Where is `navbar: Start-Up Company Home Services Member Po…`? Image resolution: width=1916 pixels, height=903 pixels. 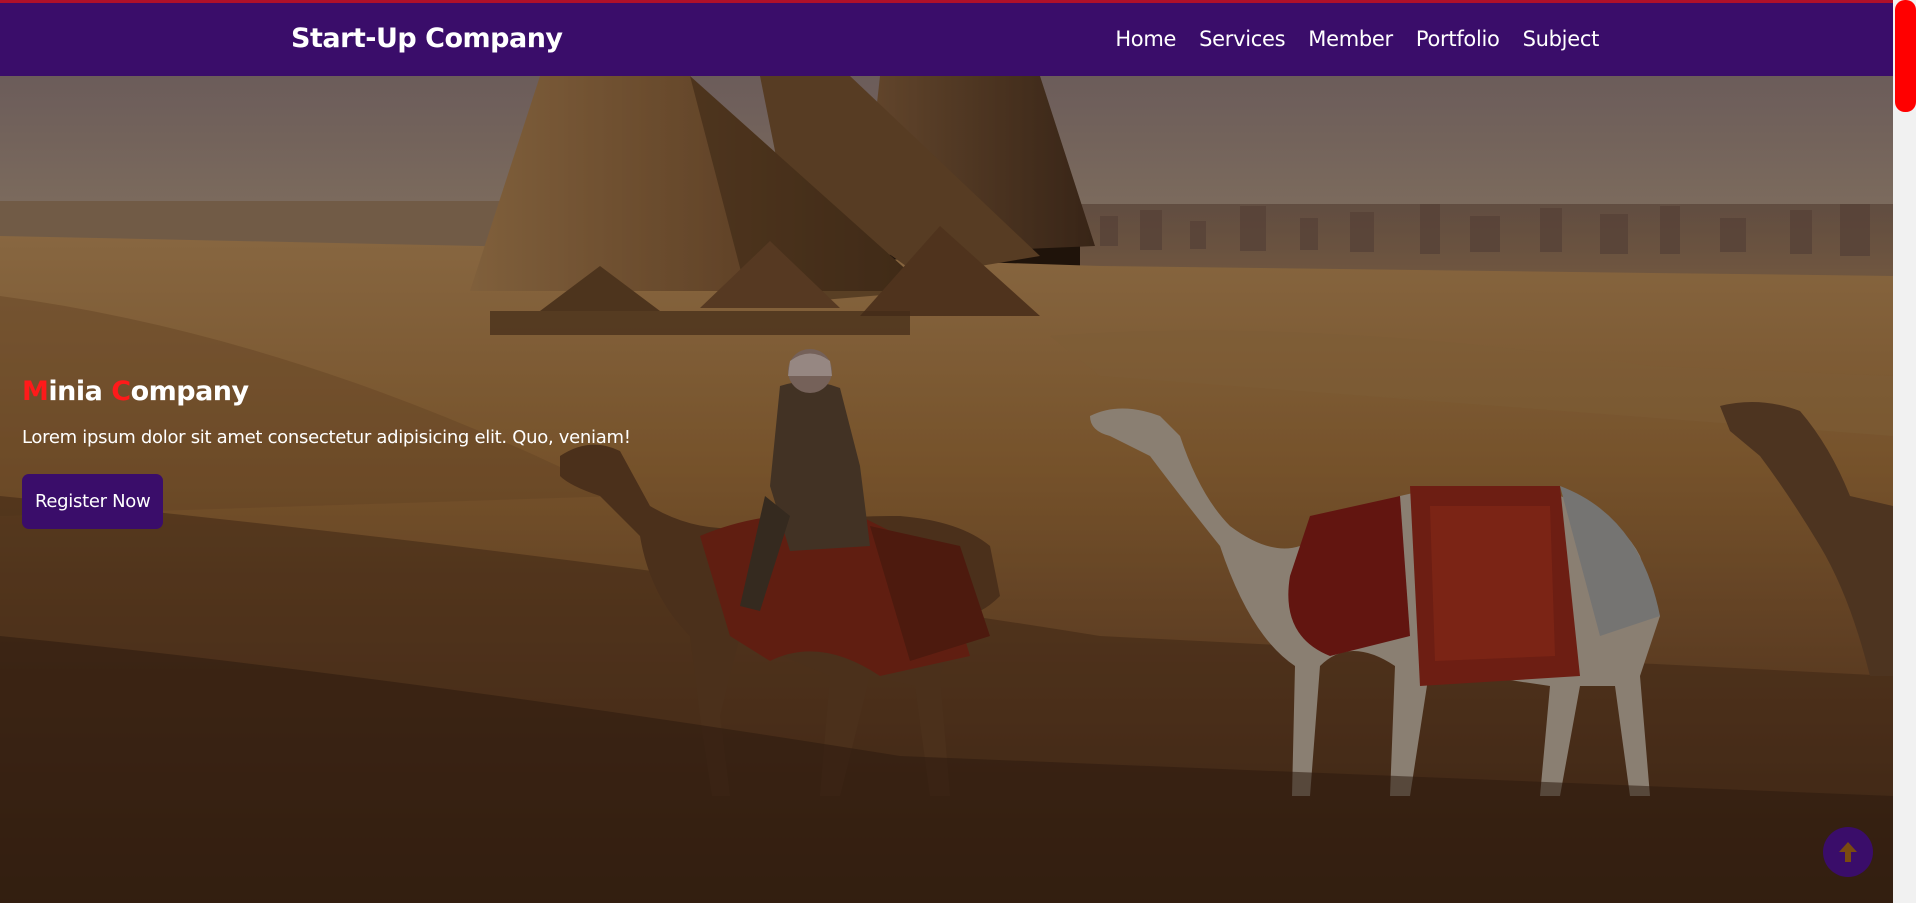
navbar: Start-Up Company Home Services Member Po… is located at coordinates (946, 39).